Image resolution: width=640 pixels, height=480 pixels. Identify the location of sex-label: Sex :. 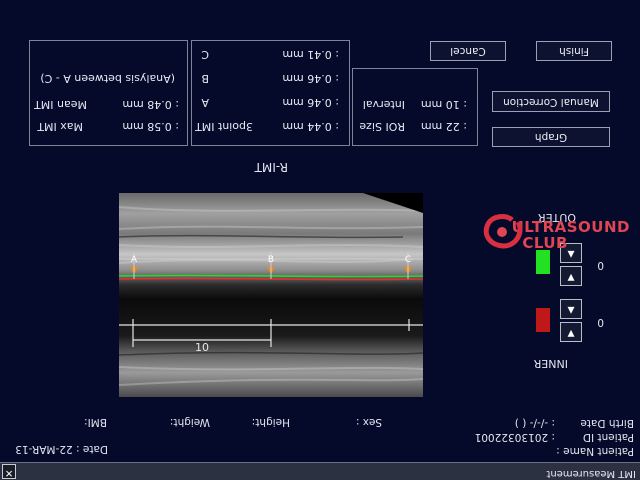
(368, 422).